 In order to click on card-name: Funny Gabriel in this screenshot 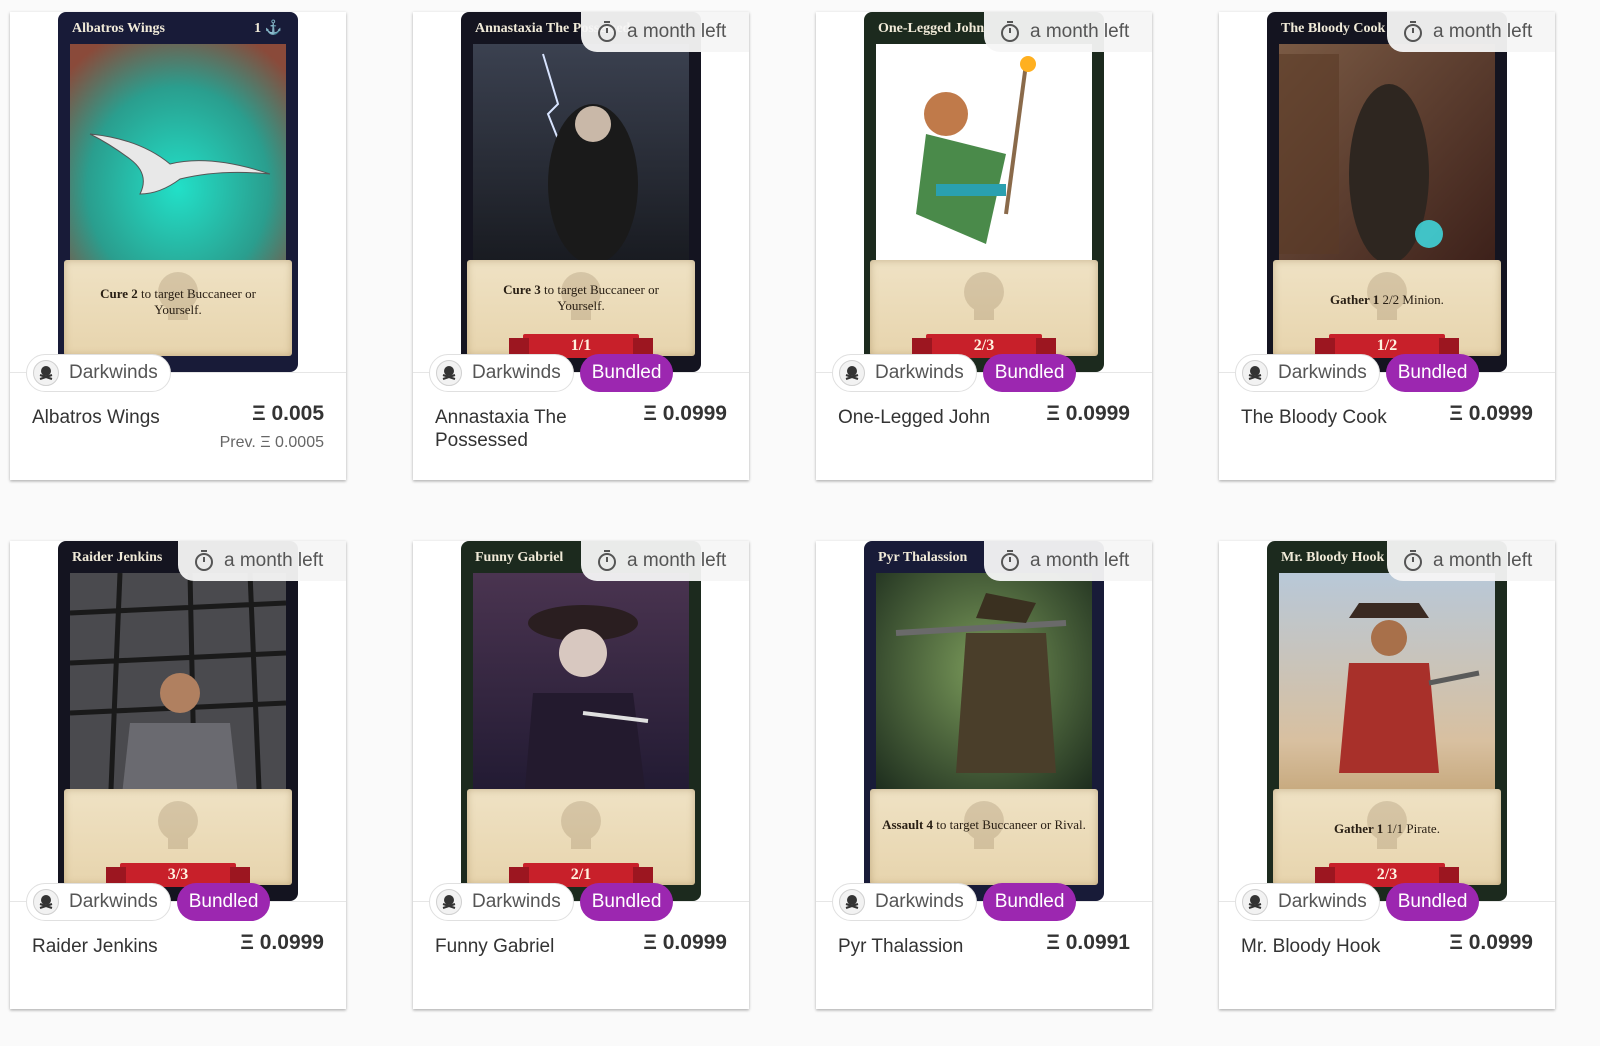, I will do `click(519, 557)`.